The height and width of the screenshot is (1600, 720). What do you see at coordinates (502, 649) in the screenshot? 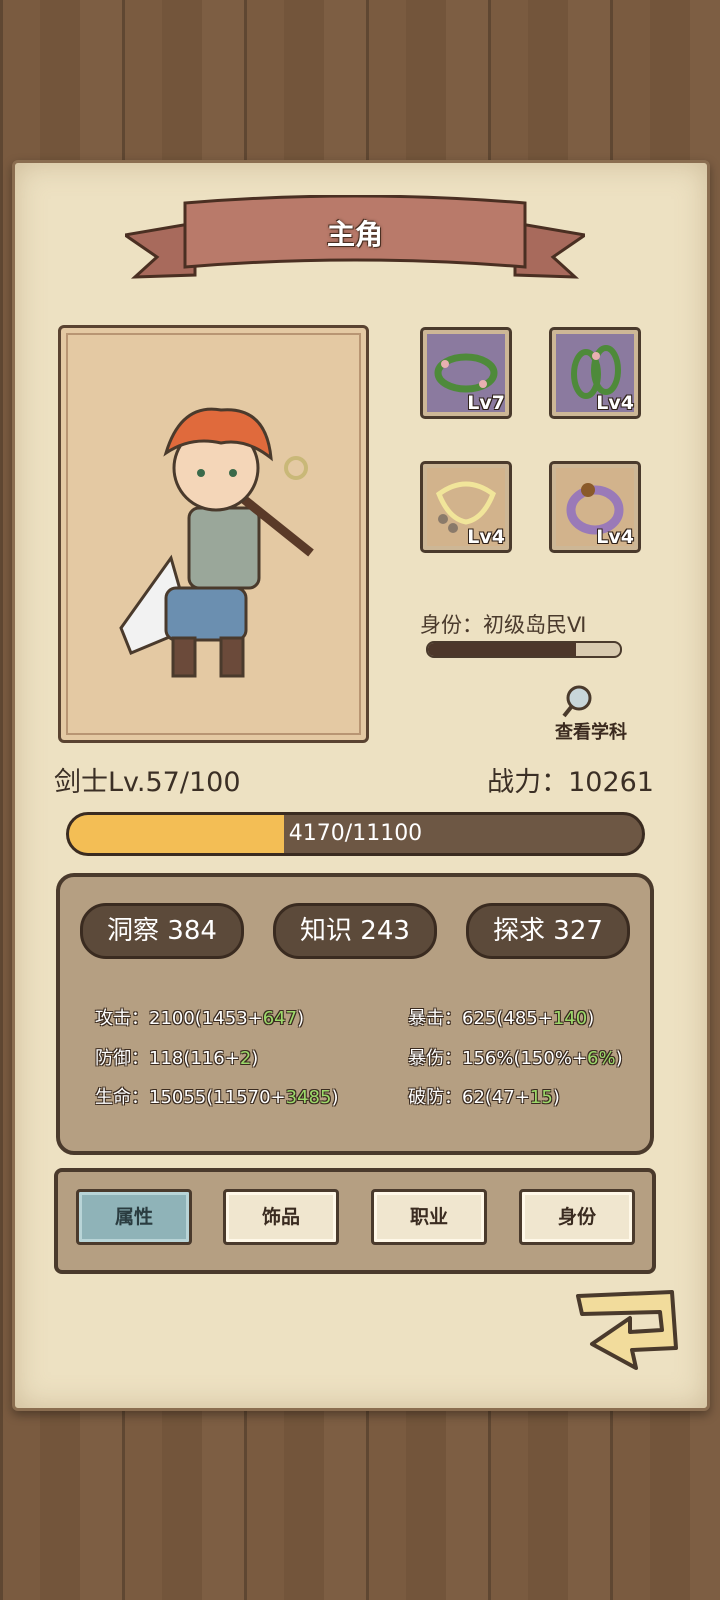
I see `identity-progress-fill` at bounding box center [502, 649].